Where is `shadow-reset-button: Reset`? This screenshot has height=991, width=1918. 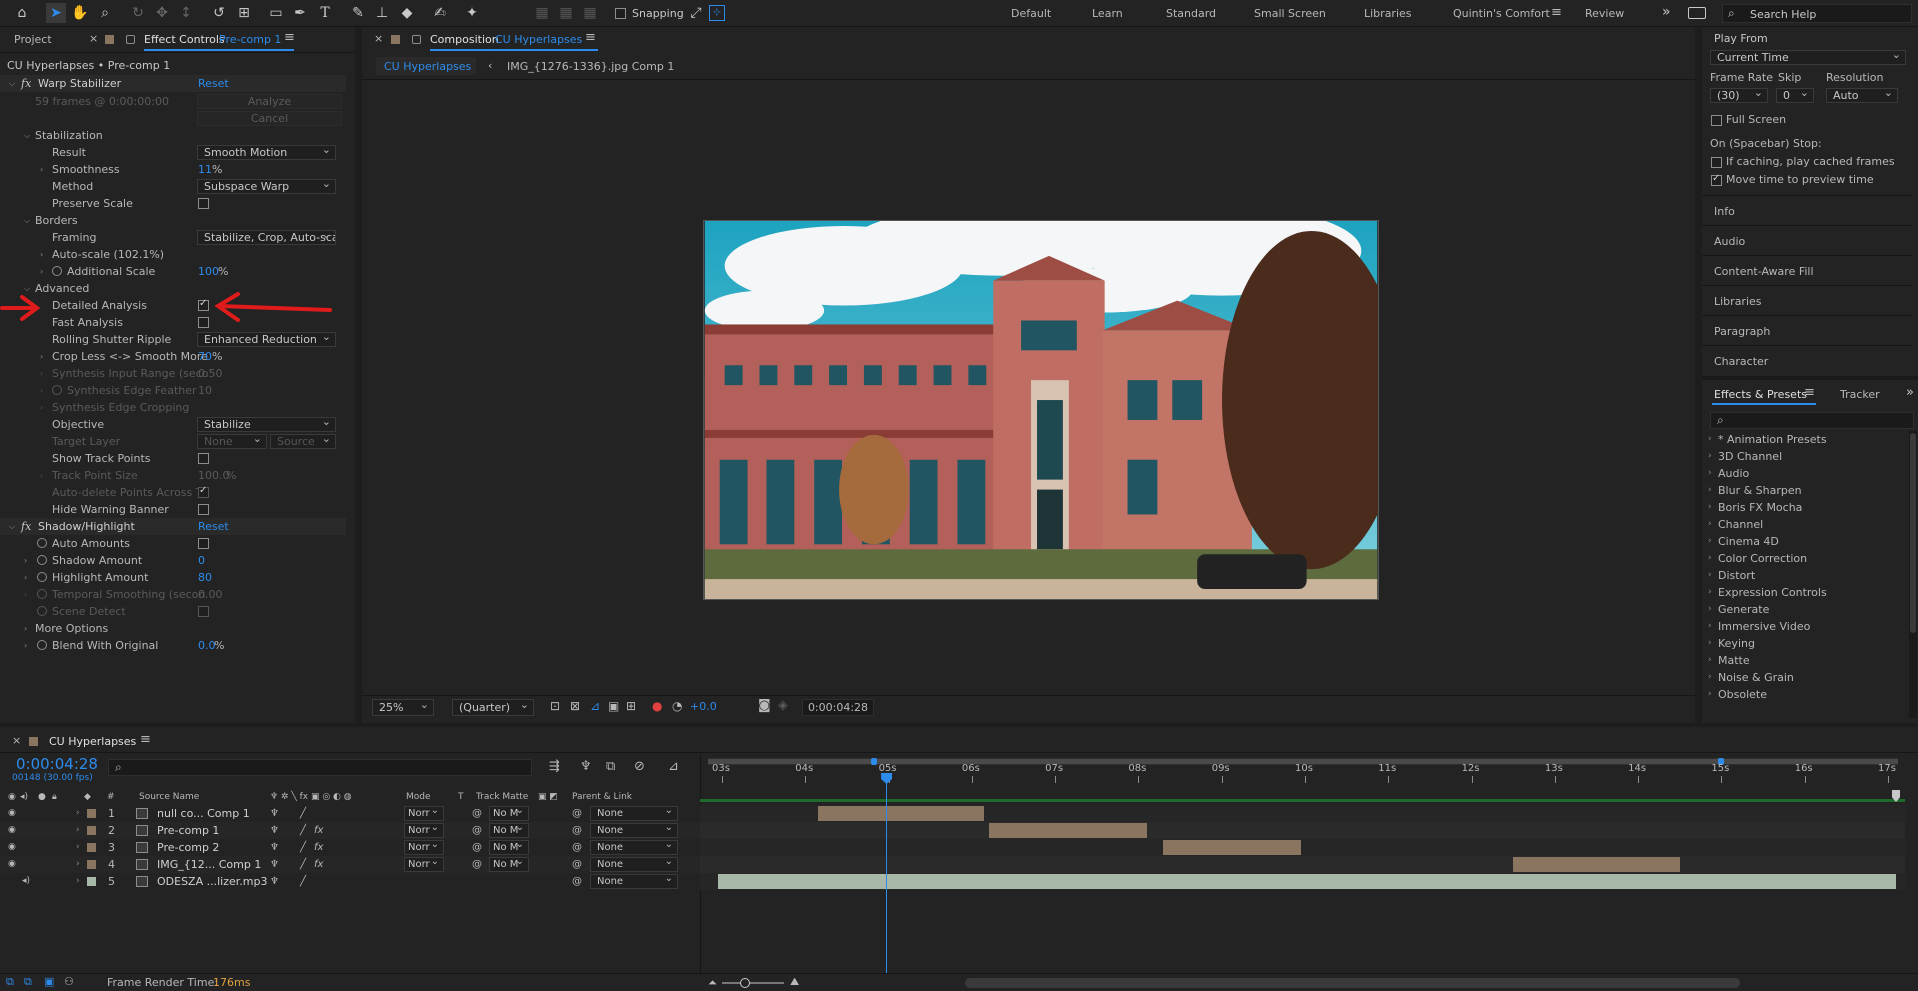 shadow-reset-button: Reset is located at coordinates (213, 526).